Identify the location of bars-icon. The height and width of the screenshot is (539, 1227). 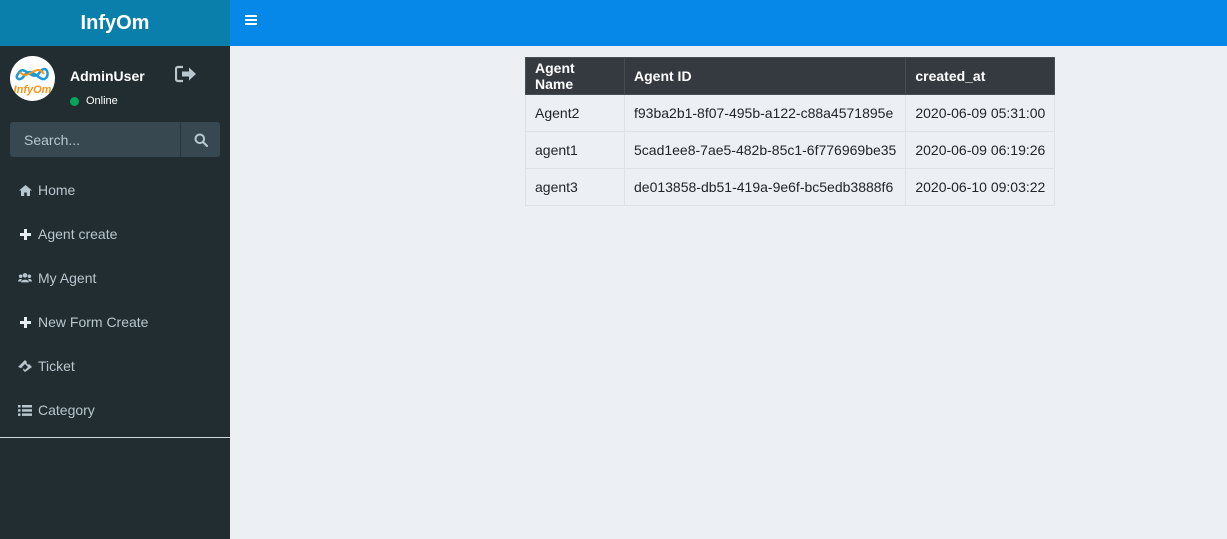
(251, 21).